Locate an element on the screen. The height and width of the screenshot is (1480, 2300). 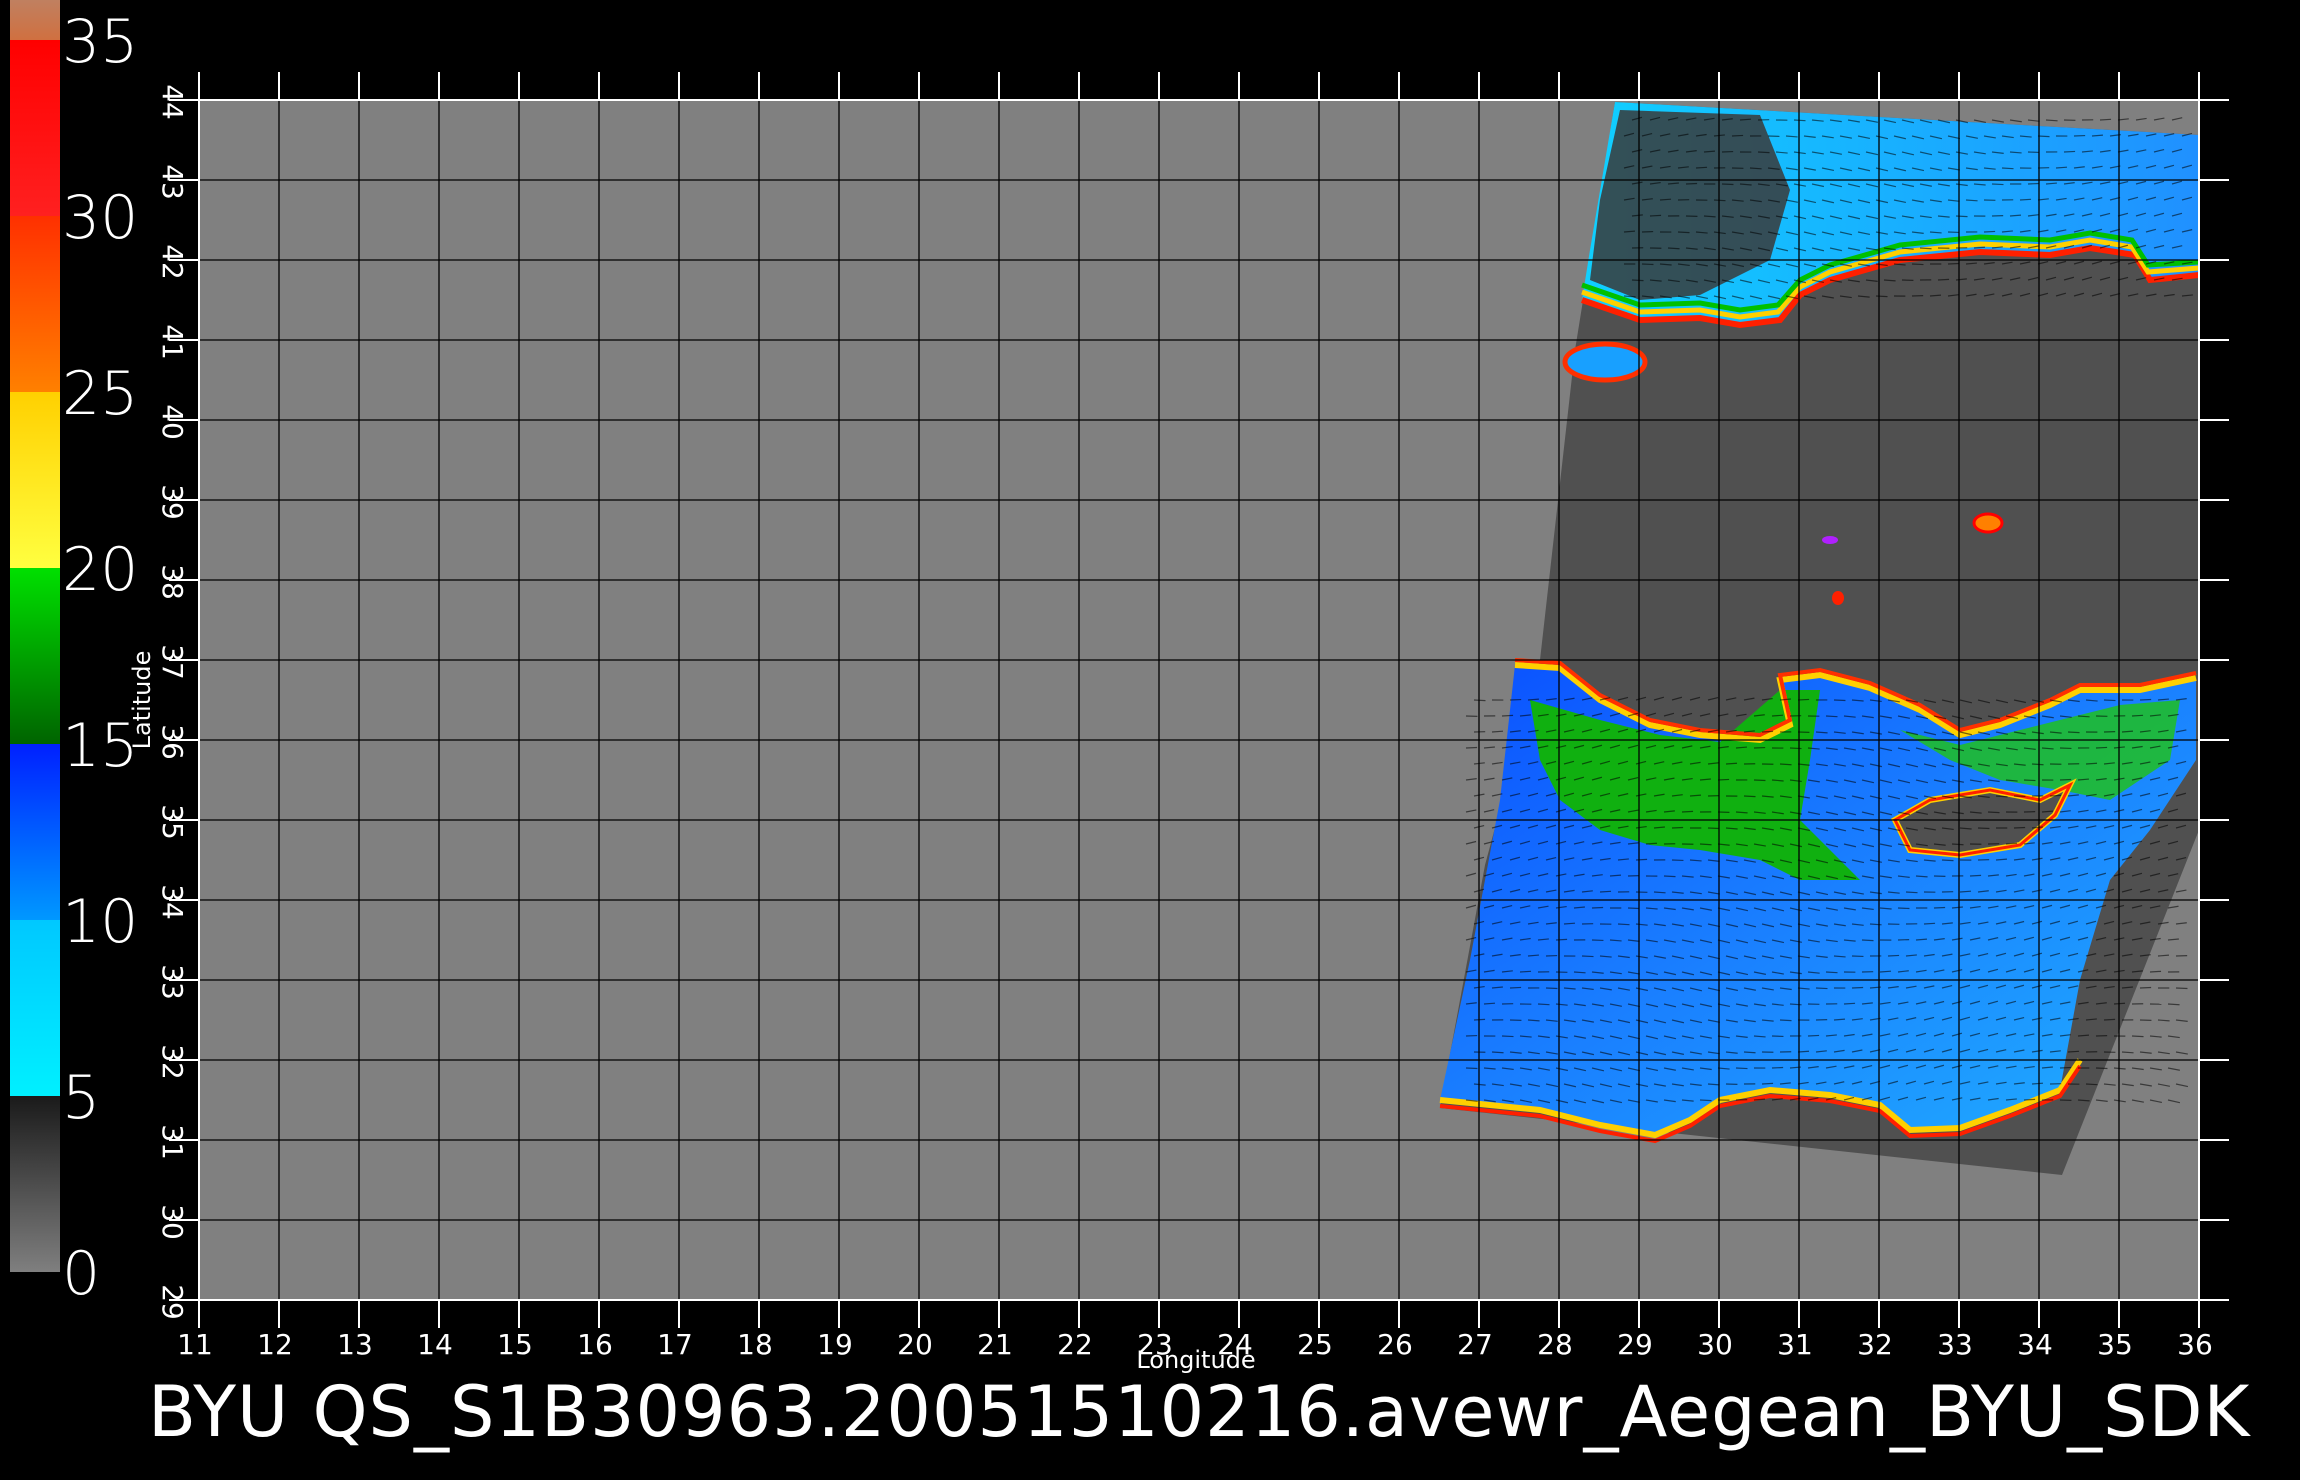
lon-tick-label: 25 is located at coordinates (1315, 1344).